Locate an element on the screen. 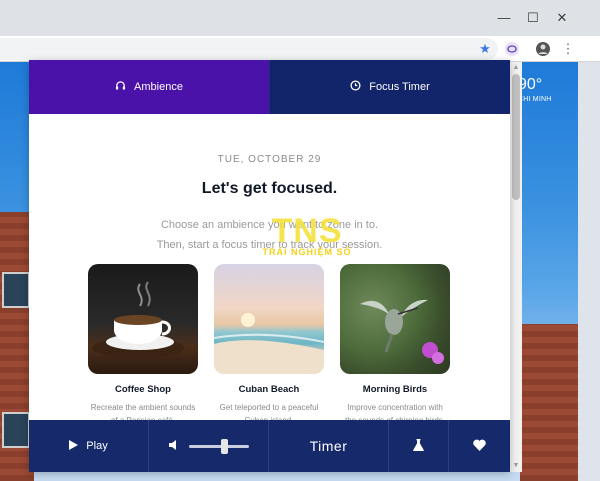 The height and width of the screenshot is (481, 600). minimize-icon: — is located at coordinates (504, 18).